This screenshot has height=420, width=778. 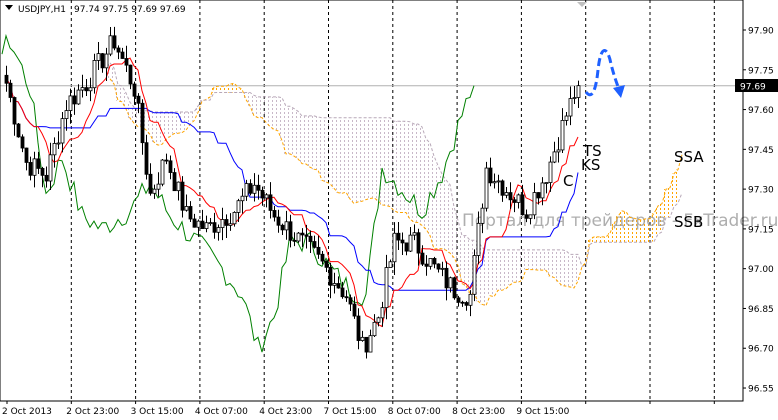 What do you see at coordinates (689, 157) in the screenshot?
I see `label-ssa: SSA` at bounding box center [689, 157].